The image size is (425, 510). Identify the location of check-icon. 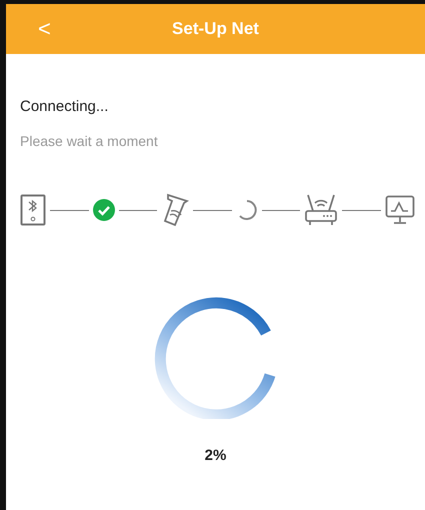
(103, 210).